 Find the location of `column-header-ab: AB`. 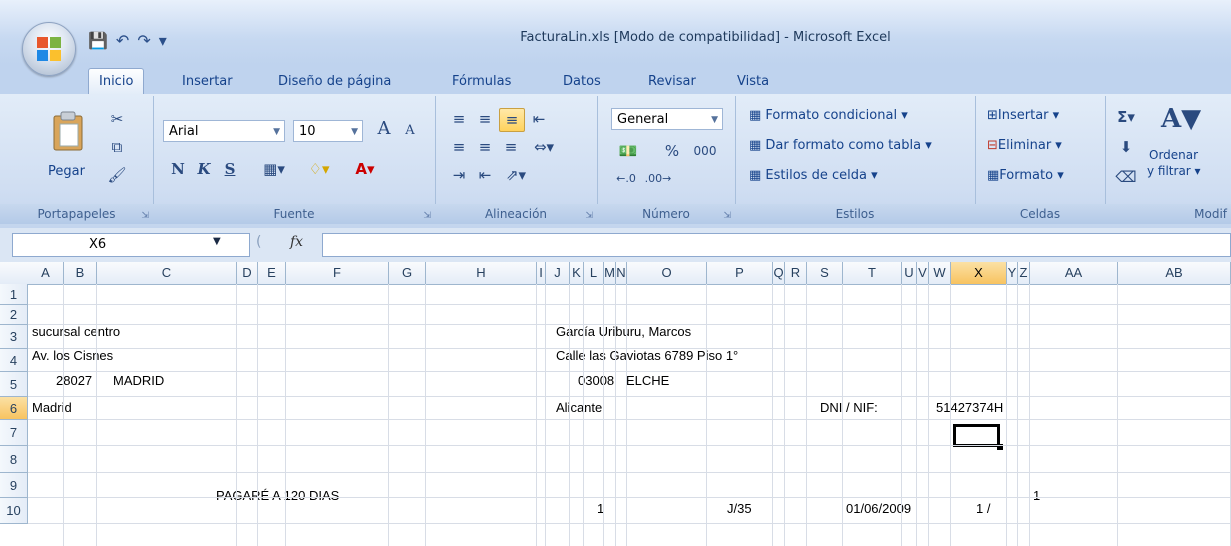

column-header-ab: AB is located at coordinates (1174, 273).